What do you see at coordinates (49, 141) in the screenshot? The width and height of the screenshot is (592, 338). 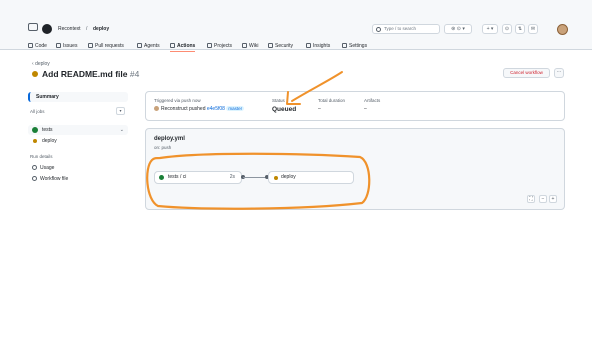 I see `sidebar-job-label: deploy` at bounding box center [49, 141].